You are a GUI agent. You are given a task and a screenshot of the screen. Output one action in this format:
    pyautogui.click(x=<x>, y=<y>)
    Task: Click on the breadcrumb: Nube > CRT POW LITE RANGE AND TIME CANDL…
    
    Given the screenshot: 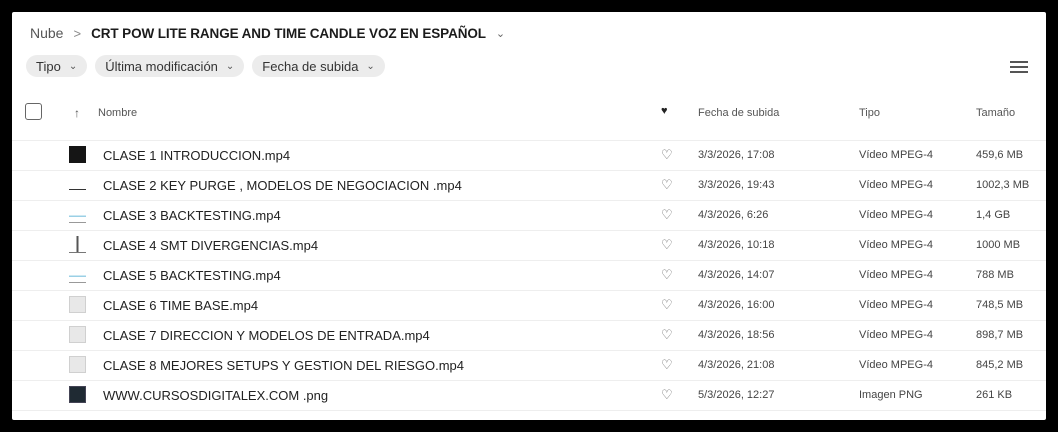 What is the action you would take?
    pyautogui.click(x=267, y=33)
    